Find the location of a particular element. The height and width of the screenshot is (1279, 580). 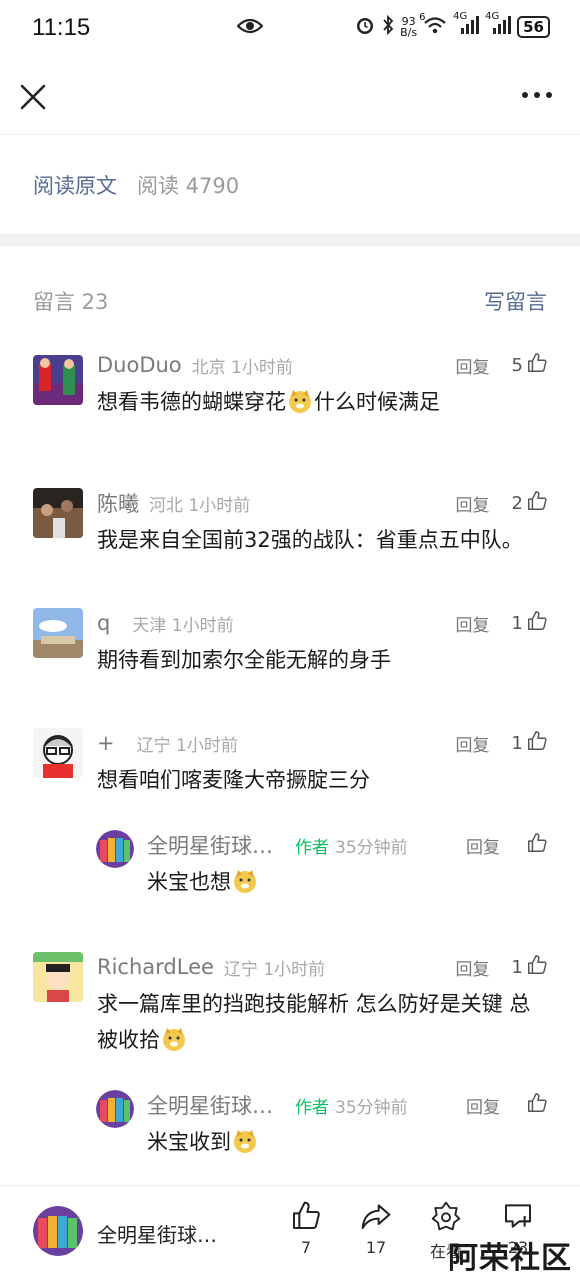

comment-author: RichardLee is located at coordinates (155, 967).